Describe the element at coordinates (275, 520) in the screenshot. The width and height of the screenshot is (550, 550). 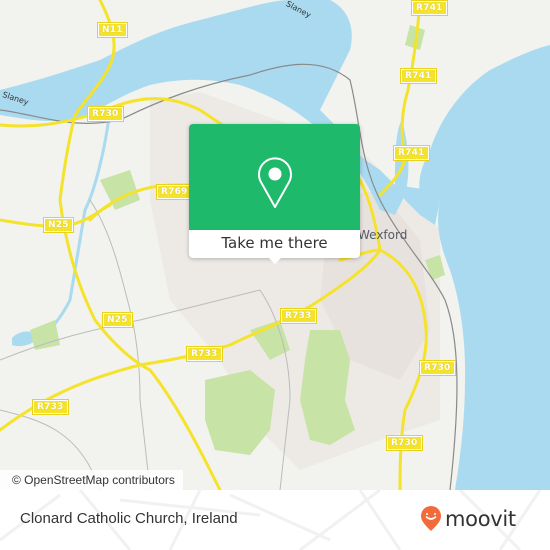
I see `footer: Clonard Catholic Church, Ireland moovit` at that location.